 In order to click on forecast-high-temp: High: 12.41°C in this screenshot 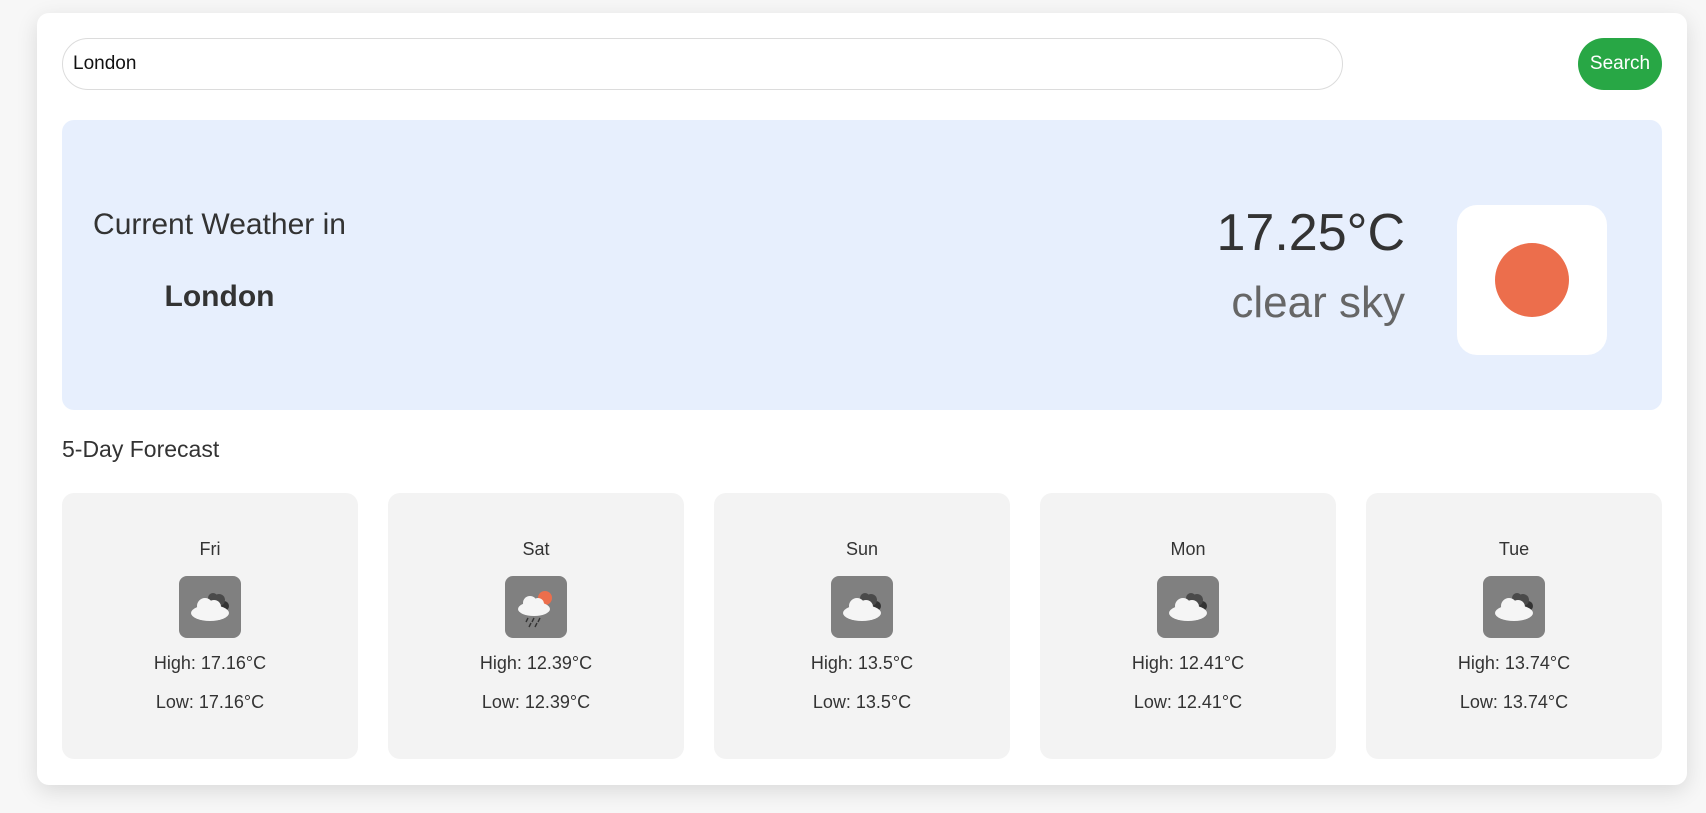, I will do `click(1188, 663)`.